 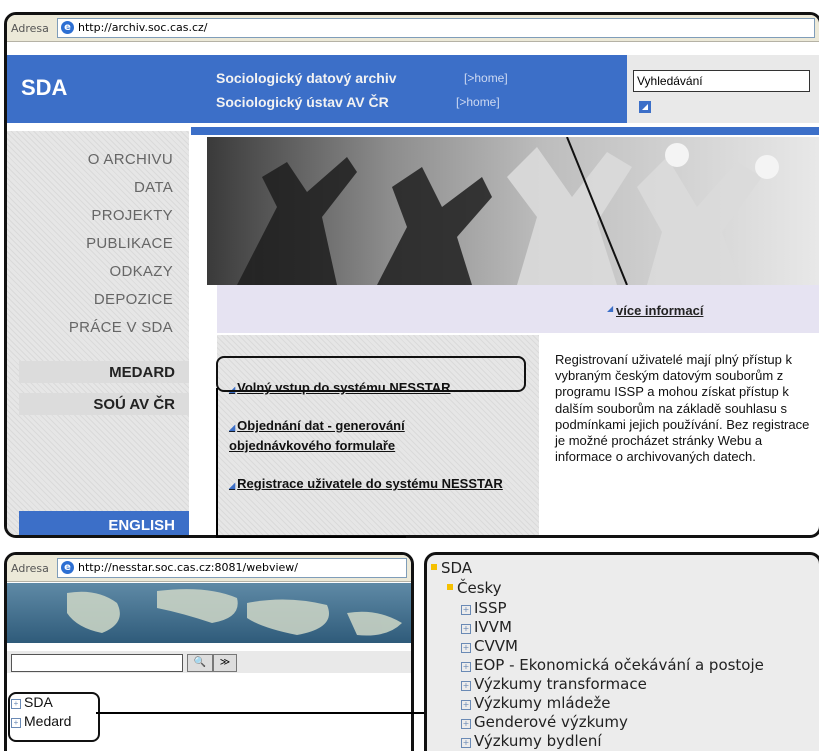 What do you see at coordinates (493, 627) in the screenshot?
I see `tree-item-label: IVVM` at bounding box center [493, 627].